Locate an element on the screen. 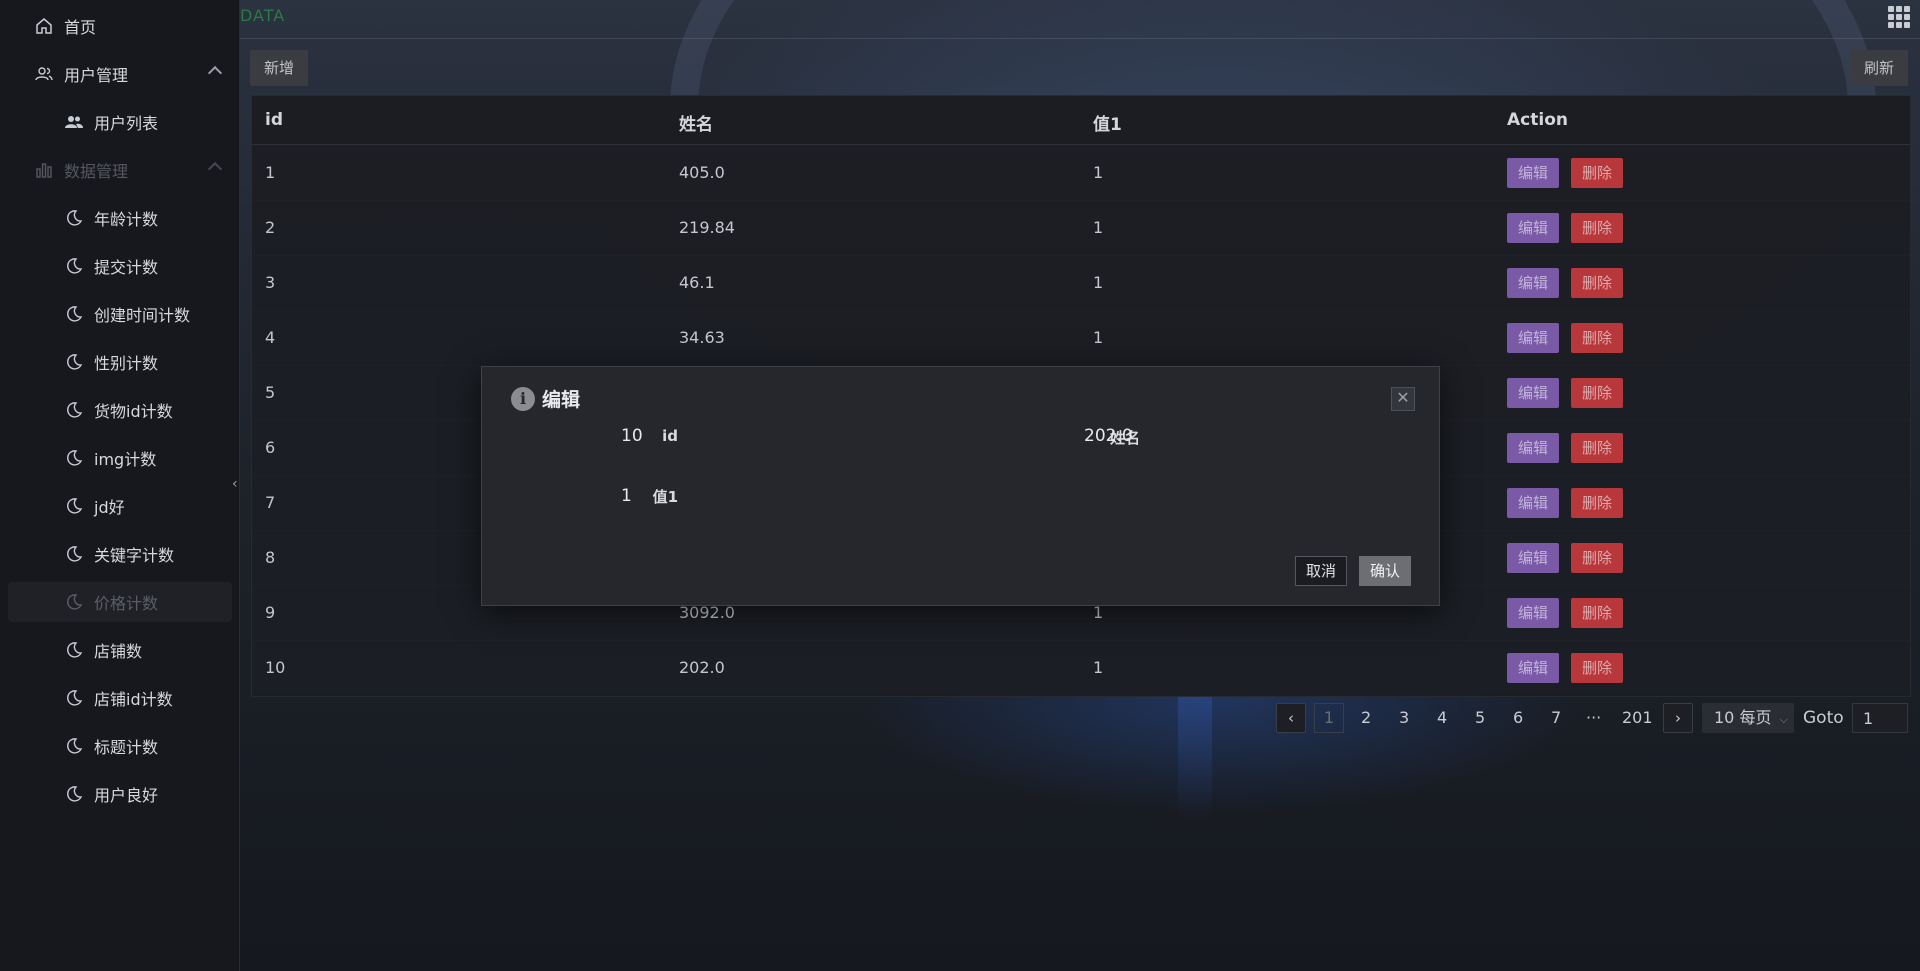 The width and height of the screenshot is (1920, 971). refresh-button: 刷新 is located at coordinates (1878, 68).